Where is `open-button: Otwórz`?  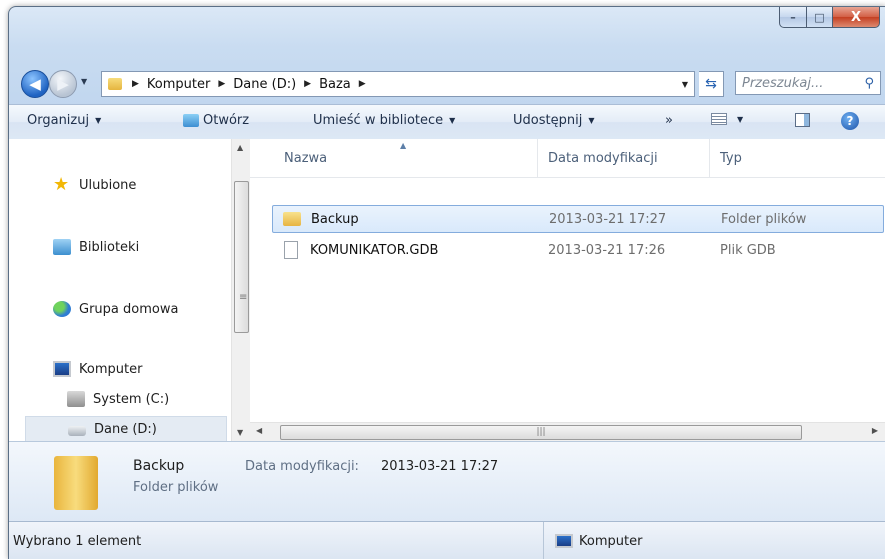 open-button: Otwórz is located at coordinates (216, 120).